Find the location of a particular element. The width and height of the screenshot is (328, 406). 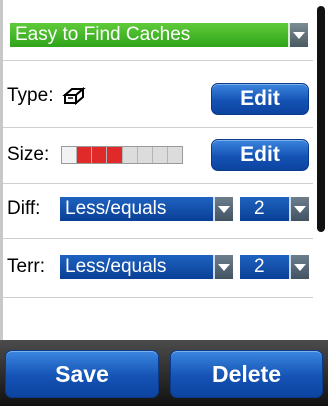

size-indicator is located at coordinates (122, 155).